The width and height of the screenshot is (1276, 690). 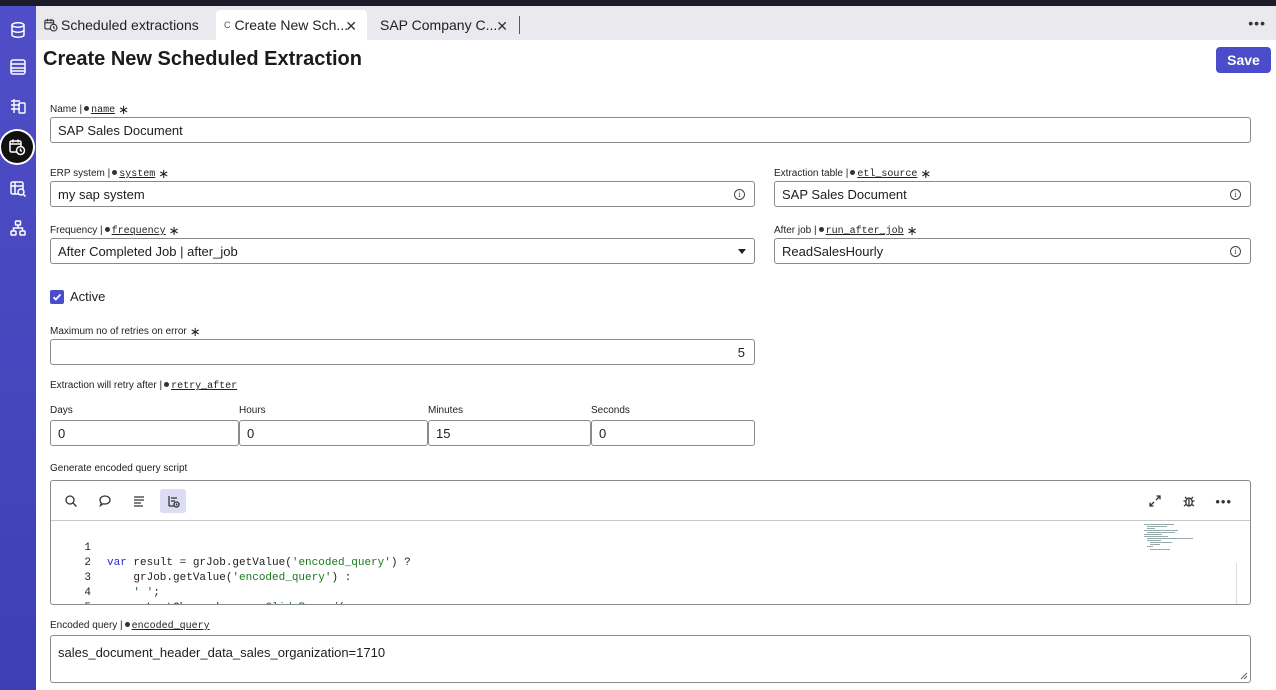 What do you see at coordinates (18, 106) in the screenshot?
I see `extraction-stack-icon` at bounding box center [18, 106].